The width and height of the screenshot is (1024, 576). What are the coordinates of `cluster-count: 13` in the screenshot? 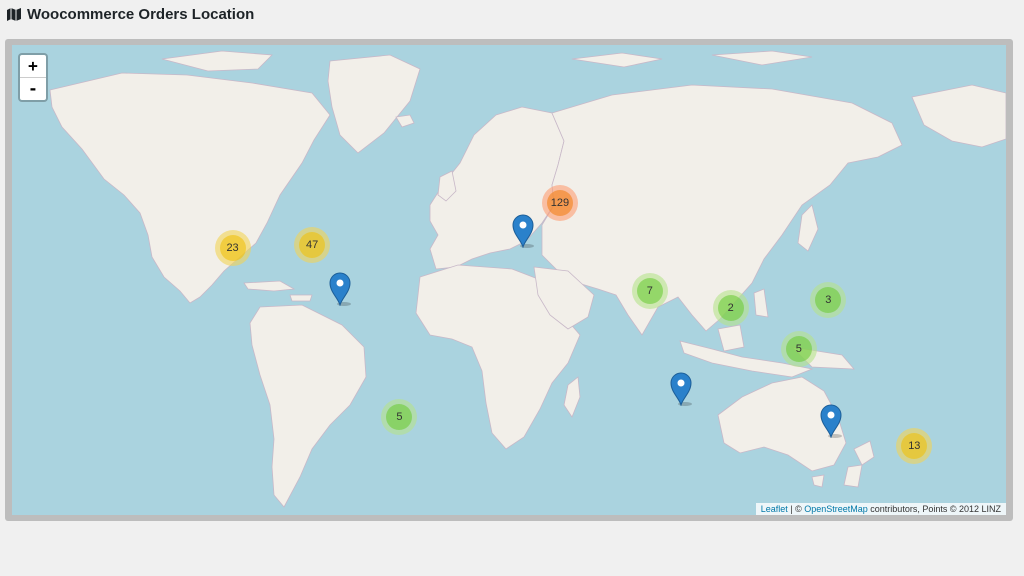 It's located at (914, 445).